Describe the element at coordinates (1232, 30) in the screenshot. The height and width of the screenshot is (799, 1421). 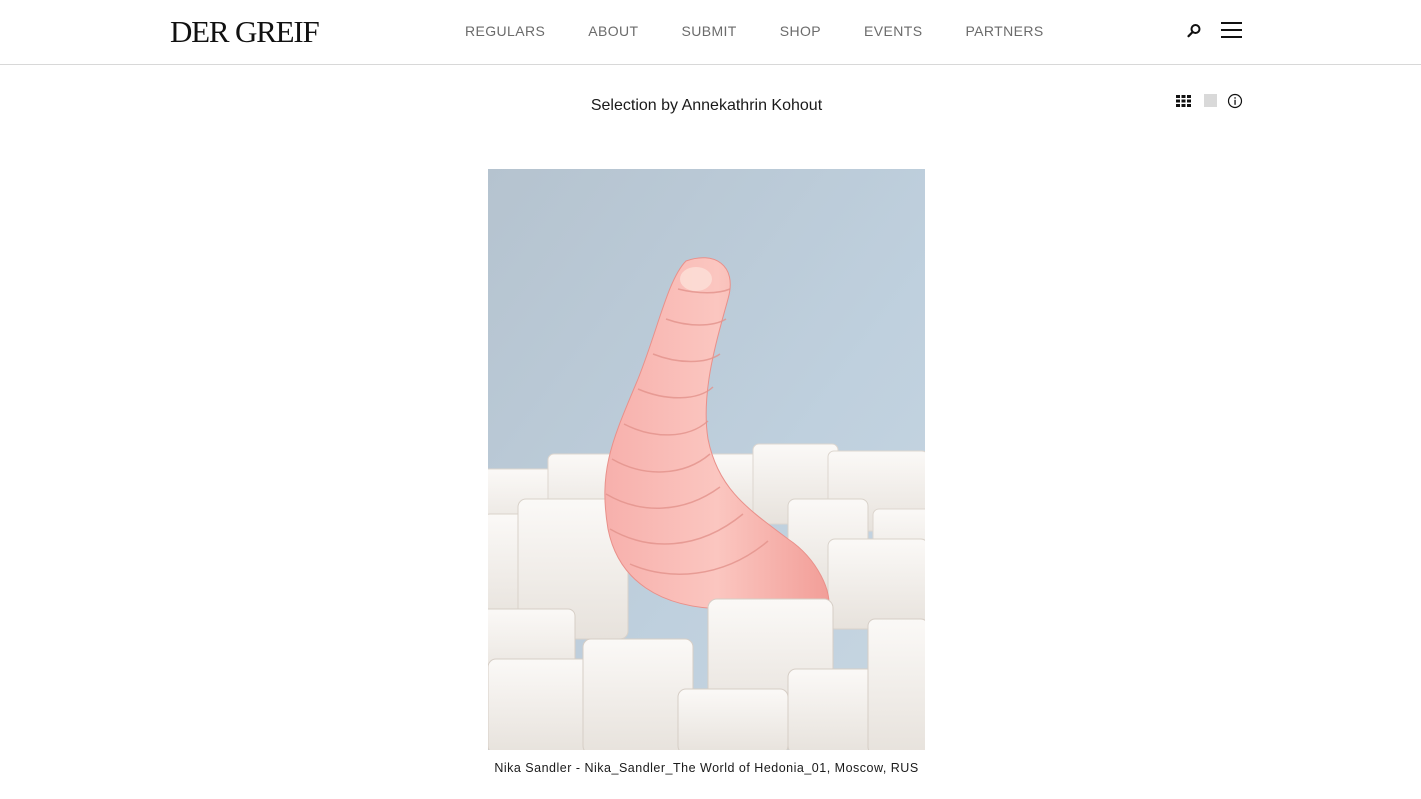
I see `hamburger-menu-icon` at that location.